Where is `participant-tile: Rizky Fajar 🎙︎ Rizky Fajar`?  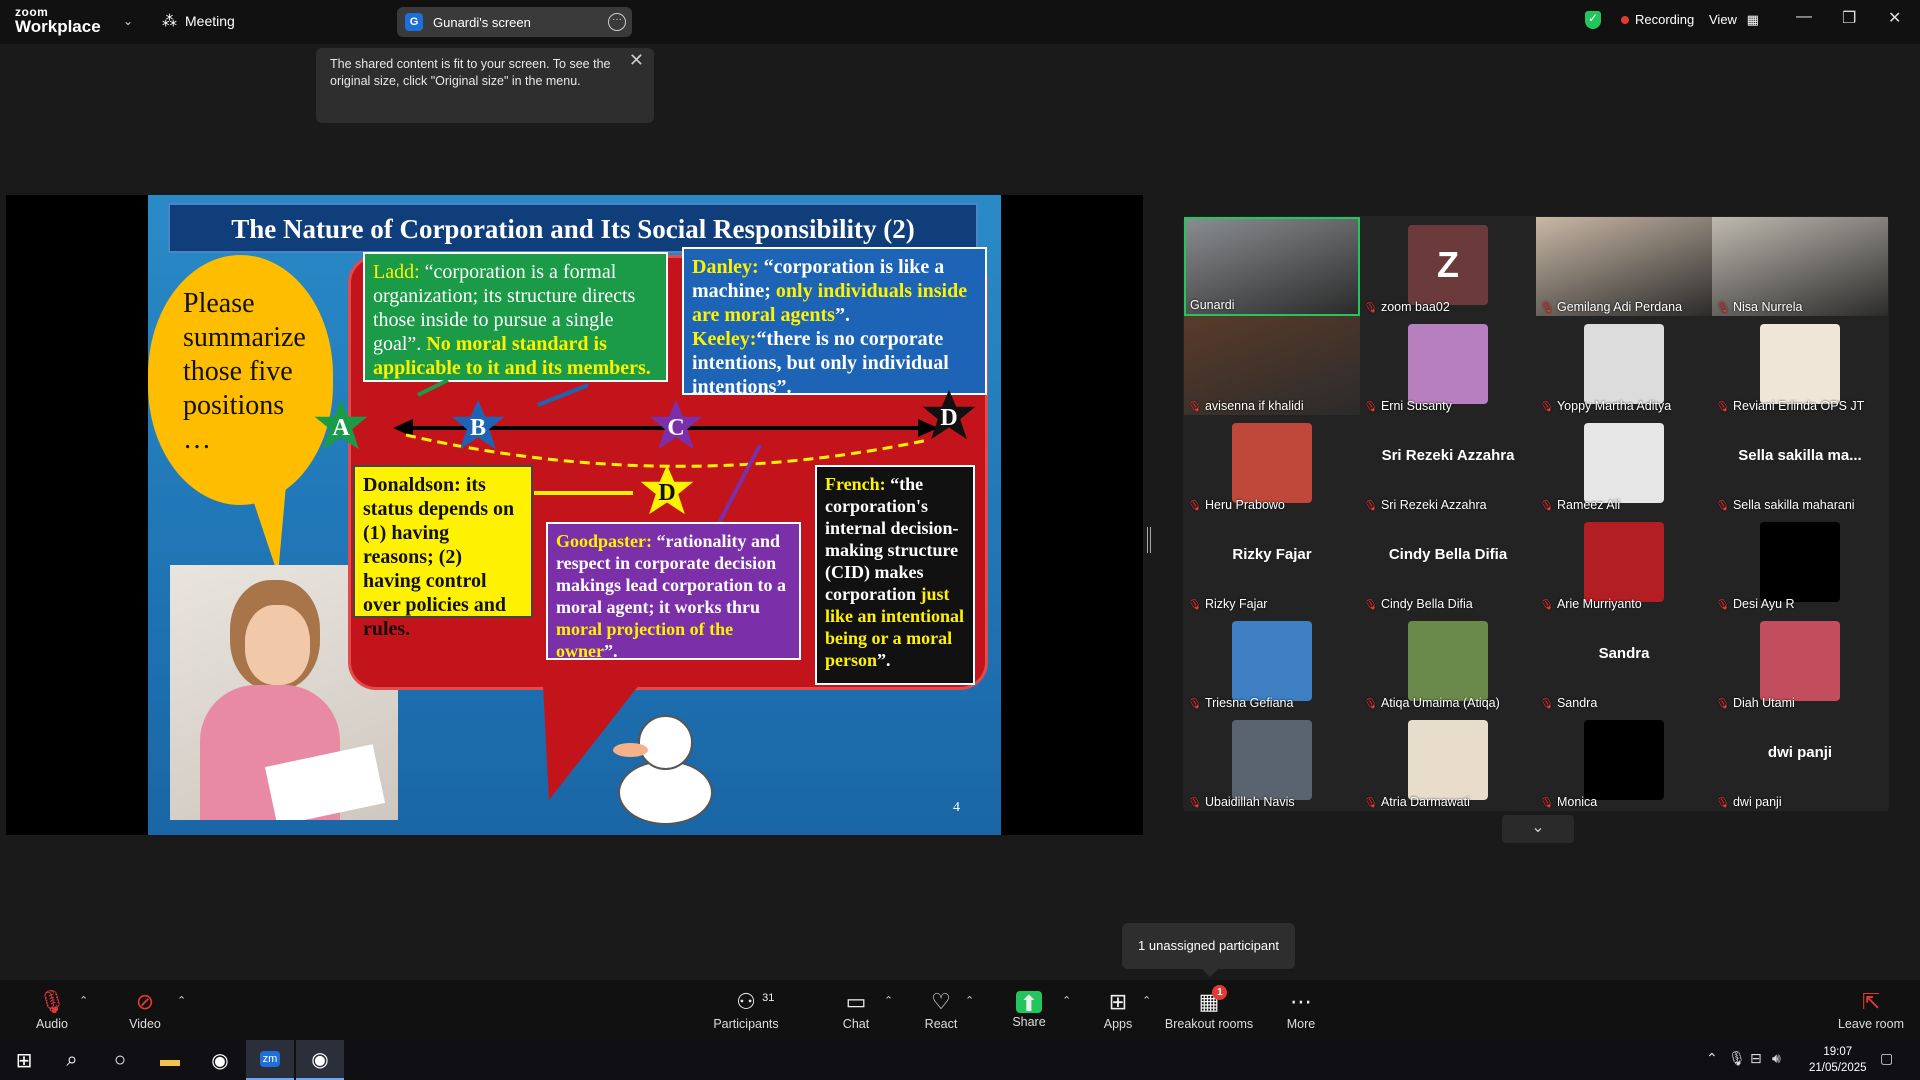
participant-tile: Rizky Fajar 🎙︎ Rizky Fajar is located at coordinates (1272, 563).